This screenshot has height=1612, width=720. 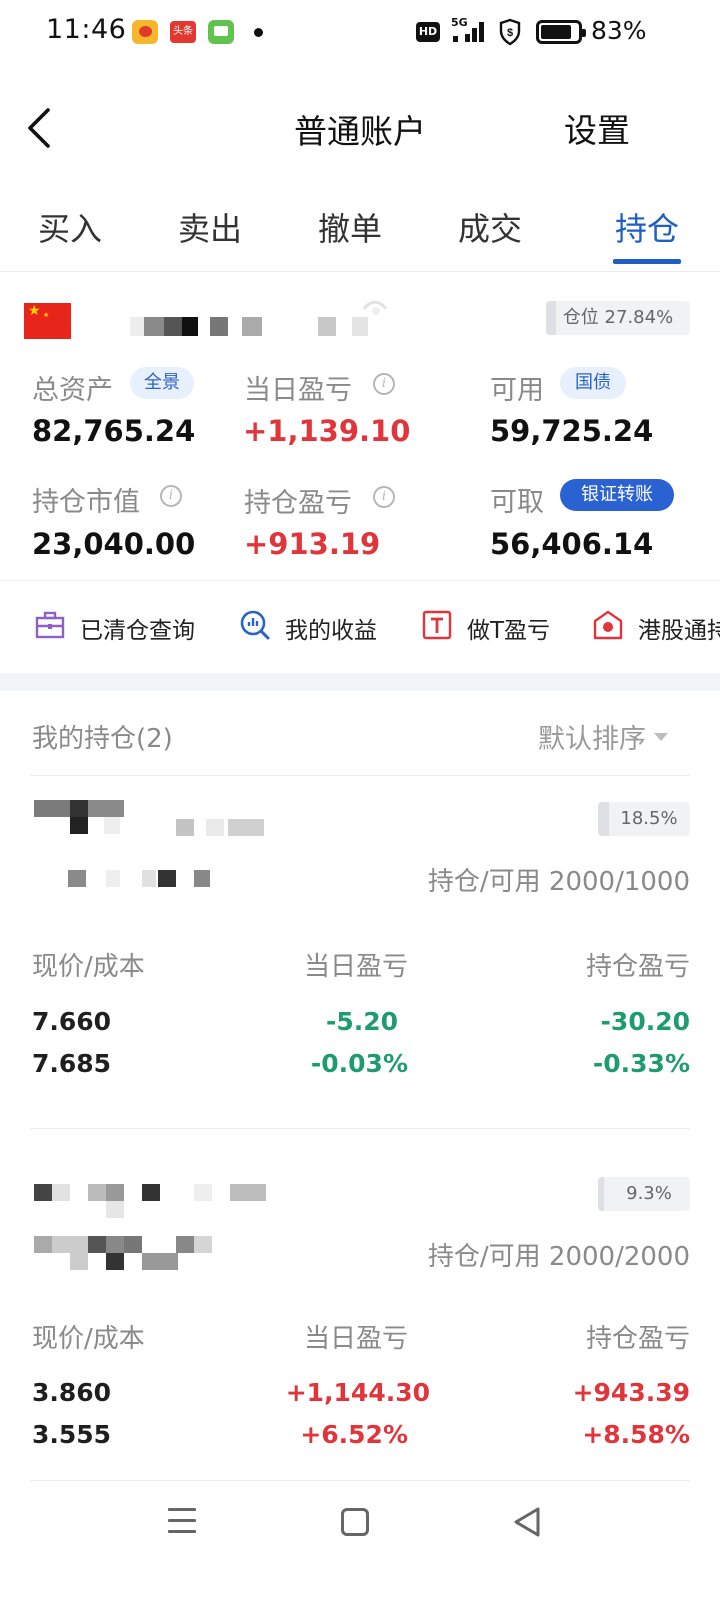 I want to click on holdings-title: 我的持仓(2), so click(x=102, y=739).